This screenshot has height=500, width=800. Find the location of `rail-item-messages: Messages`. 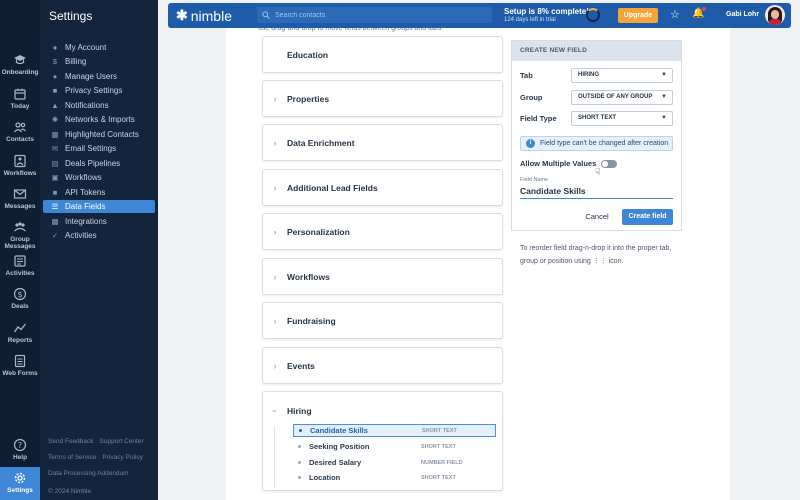

rail-item-messages: Messages is located at coordinates (20, 198).